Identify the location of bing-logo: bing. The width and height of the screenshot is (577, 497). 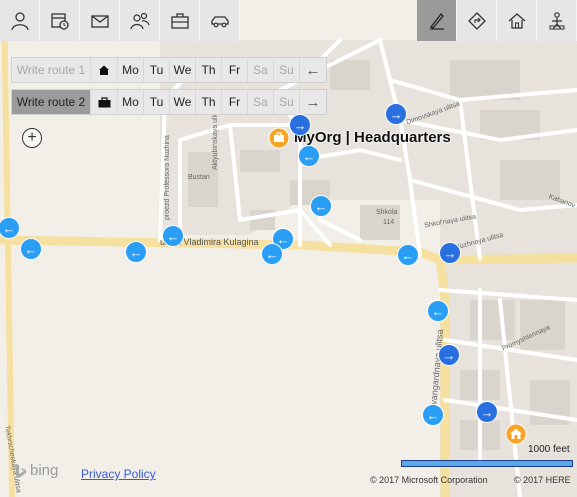
(36, 470).